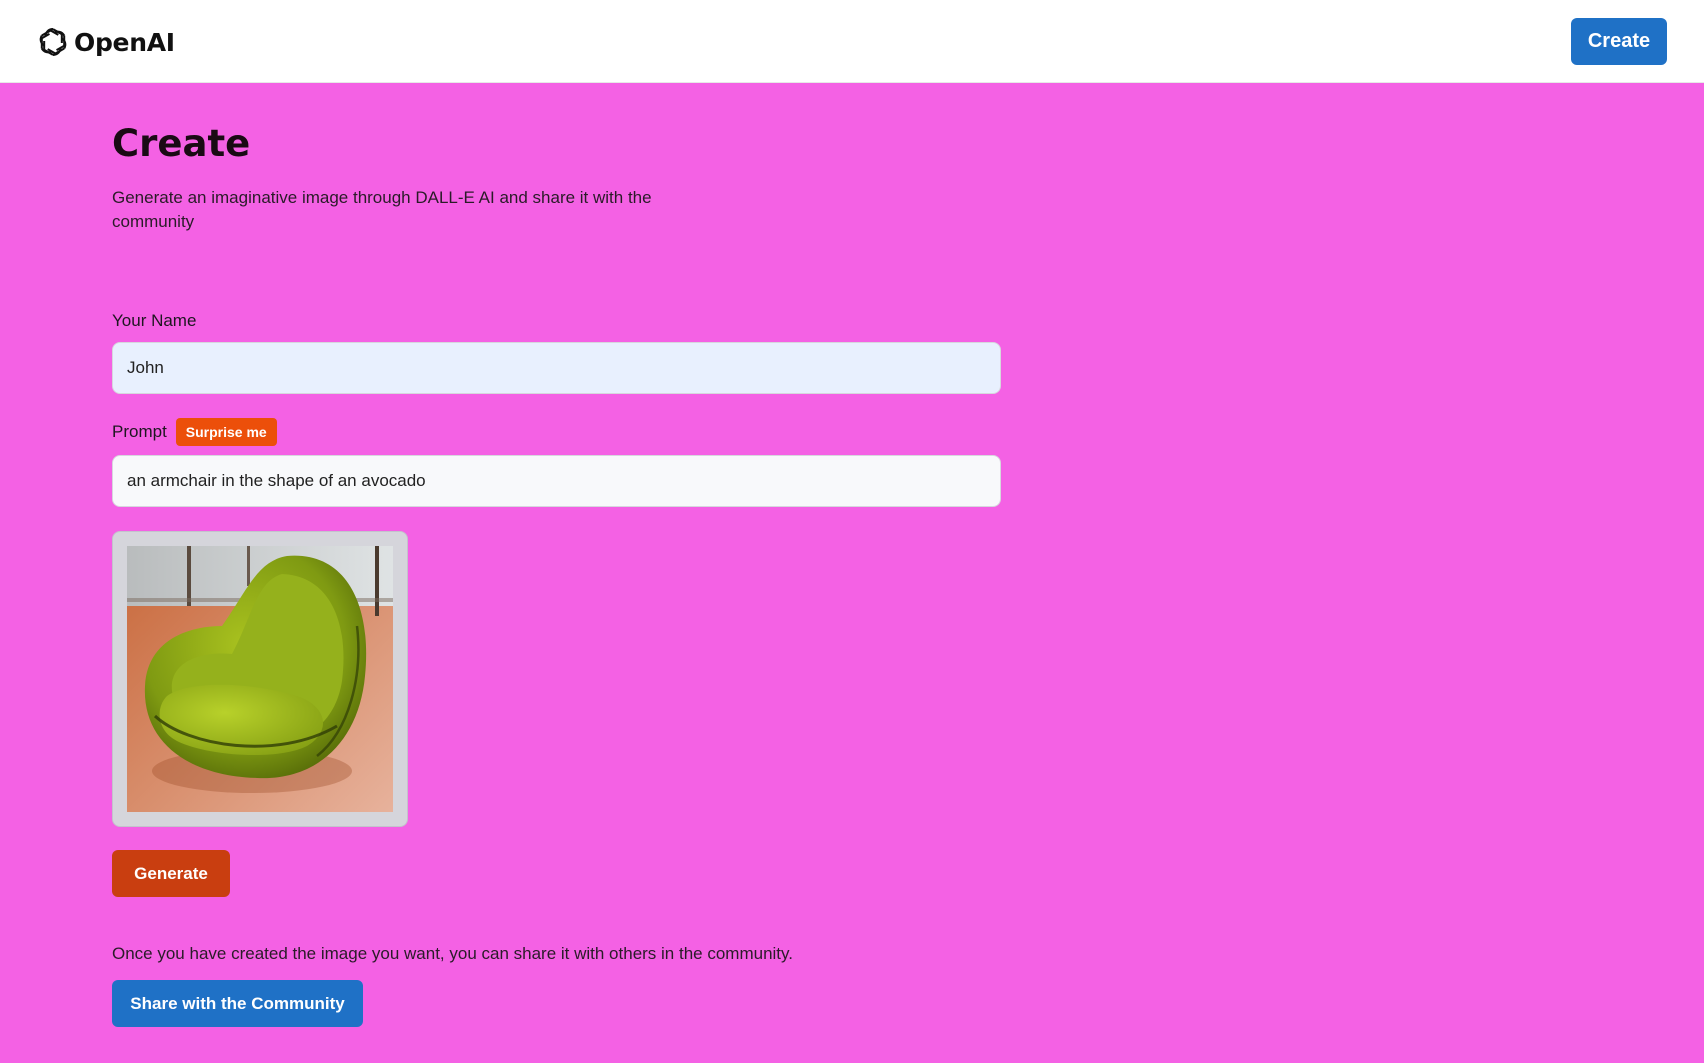 Image resolution: width=1704 pixels, height=1063 pixels. Describe the element at coordinates (556, 481) in the screenshot. I see `prompt-input` at that location.